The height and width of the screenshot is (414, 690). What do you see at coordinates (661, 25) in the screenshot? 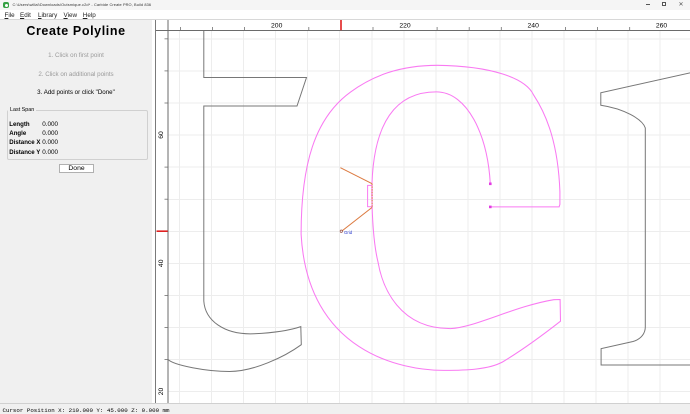
I see `svg-text: 260` at bounding box center [661, 25].